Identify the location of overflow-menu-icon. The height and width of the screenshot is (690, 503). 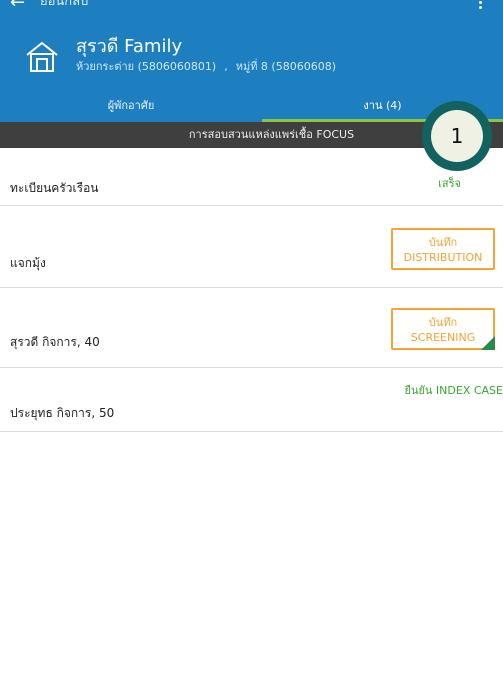
(481, 5).